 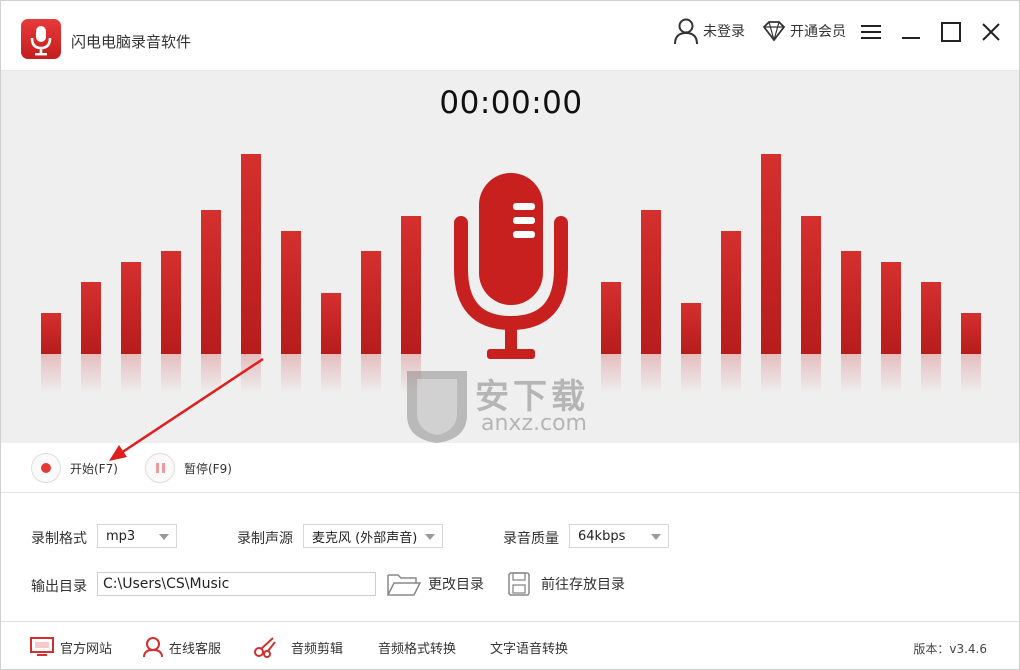 I want to click on maximize-icon, so click(x=951, y=32).